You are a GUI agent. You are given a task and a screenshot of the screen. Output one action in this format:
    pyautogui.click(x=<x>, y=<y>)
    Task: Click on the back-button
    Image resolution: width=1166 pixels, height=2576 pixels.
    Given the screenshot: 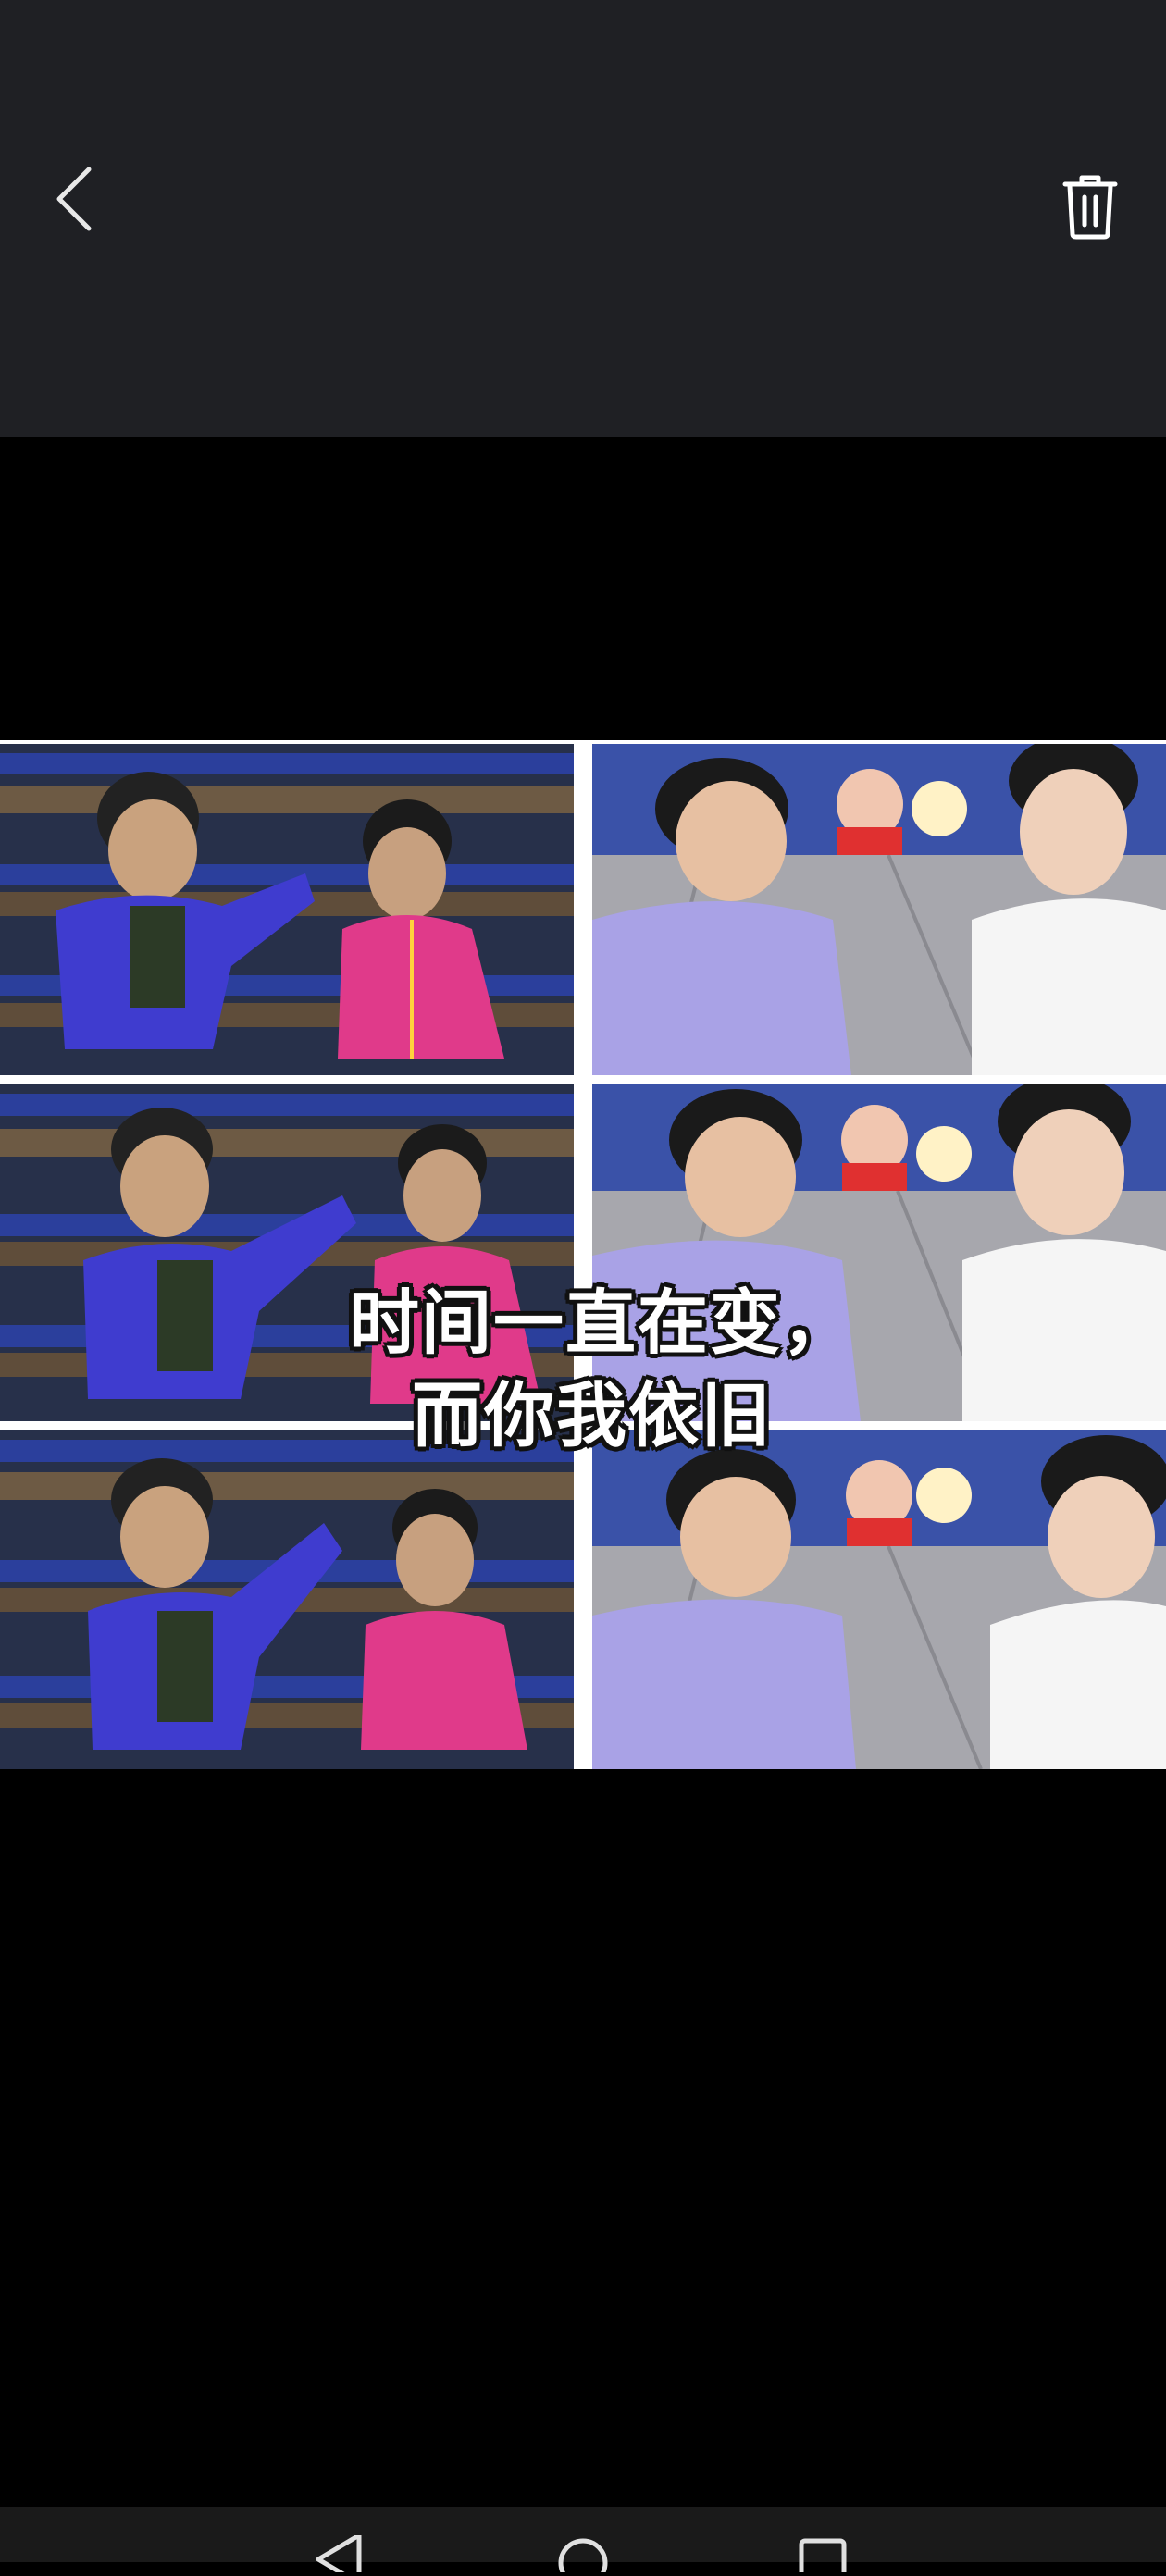 What is the action you would take?
    pyautogui.click(x=74, y=199)
    